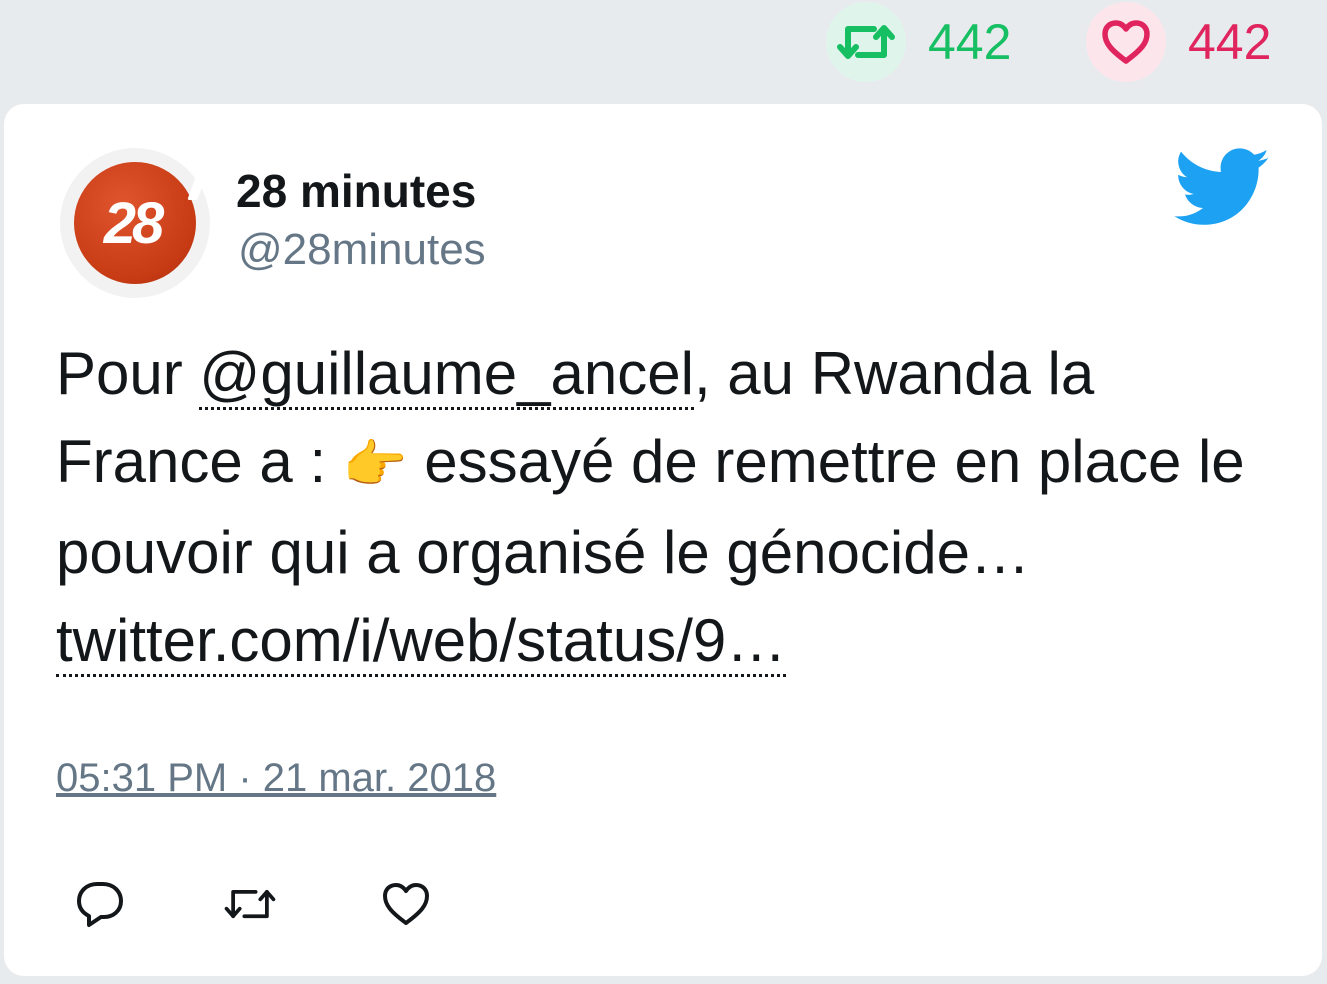 Image resolution: width=1327 pixels, height=984 pixels. I want to click on tweet-timestamp: 05:31 PM · 21 mar. 2018, so click(276, 778).